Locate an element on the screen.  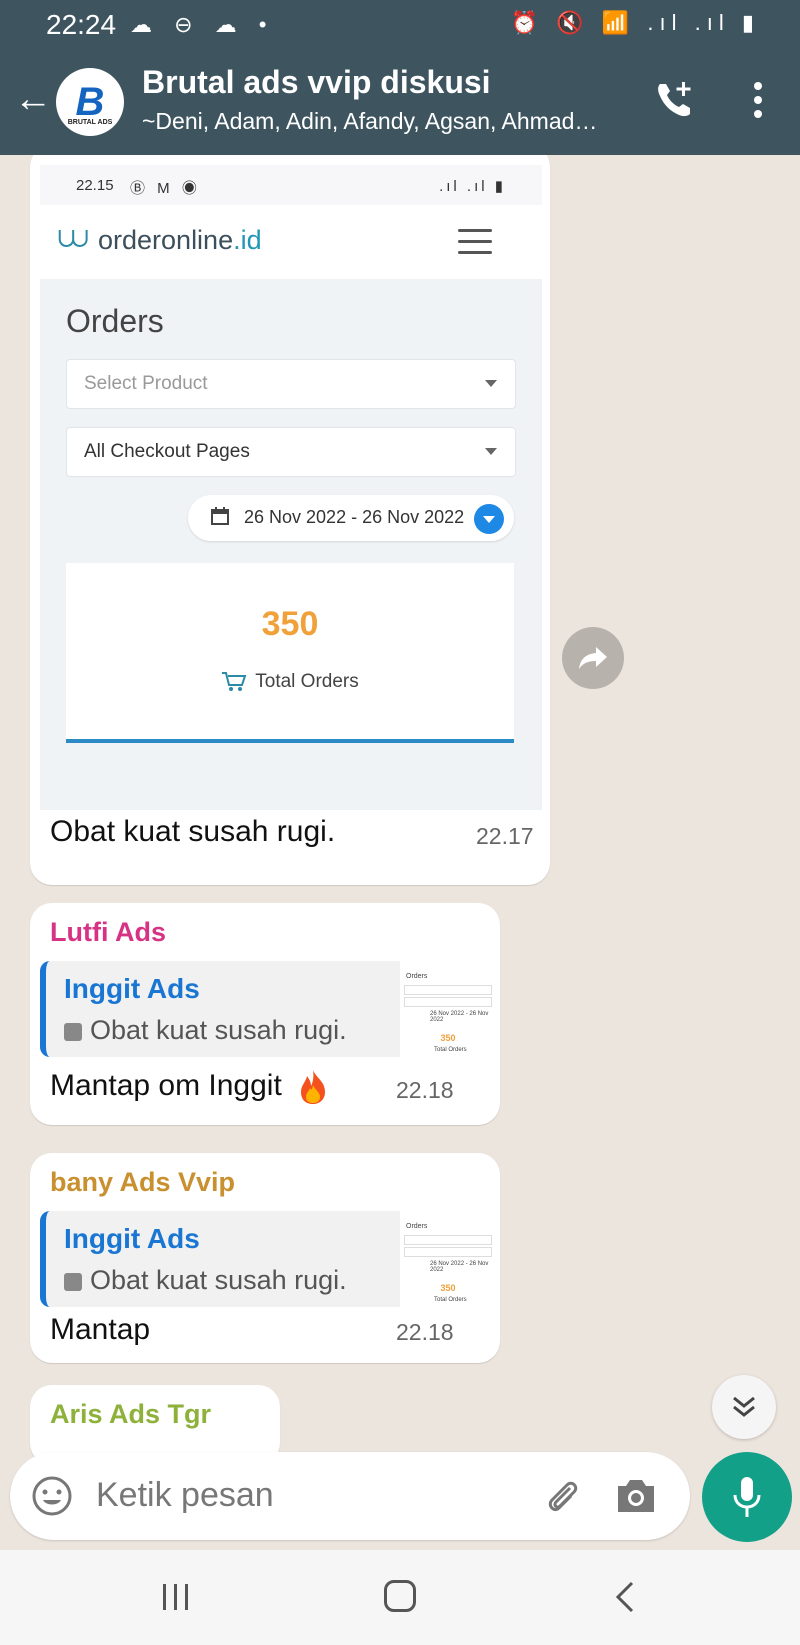
emoji-icon is located at coordinates (52, 1496).